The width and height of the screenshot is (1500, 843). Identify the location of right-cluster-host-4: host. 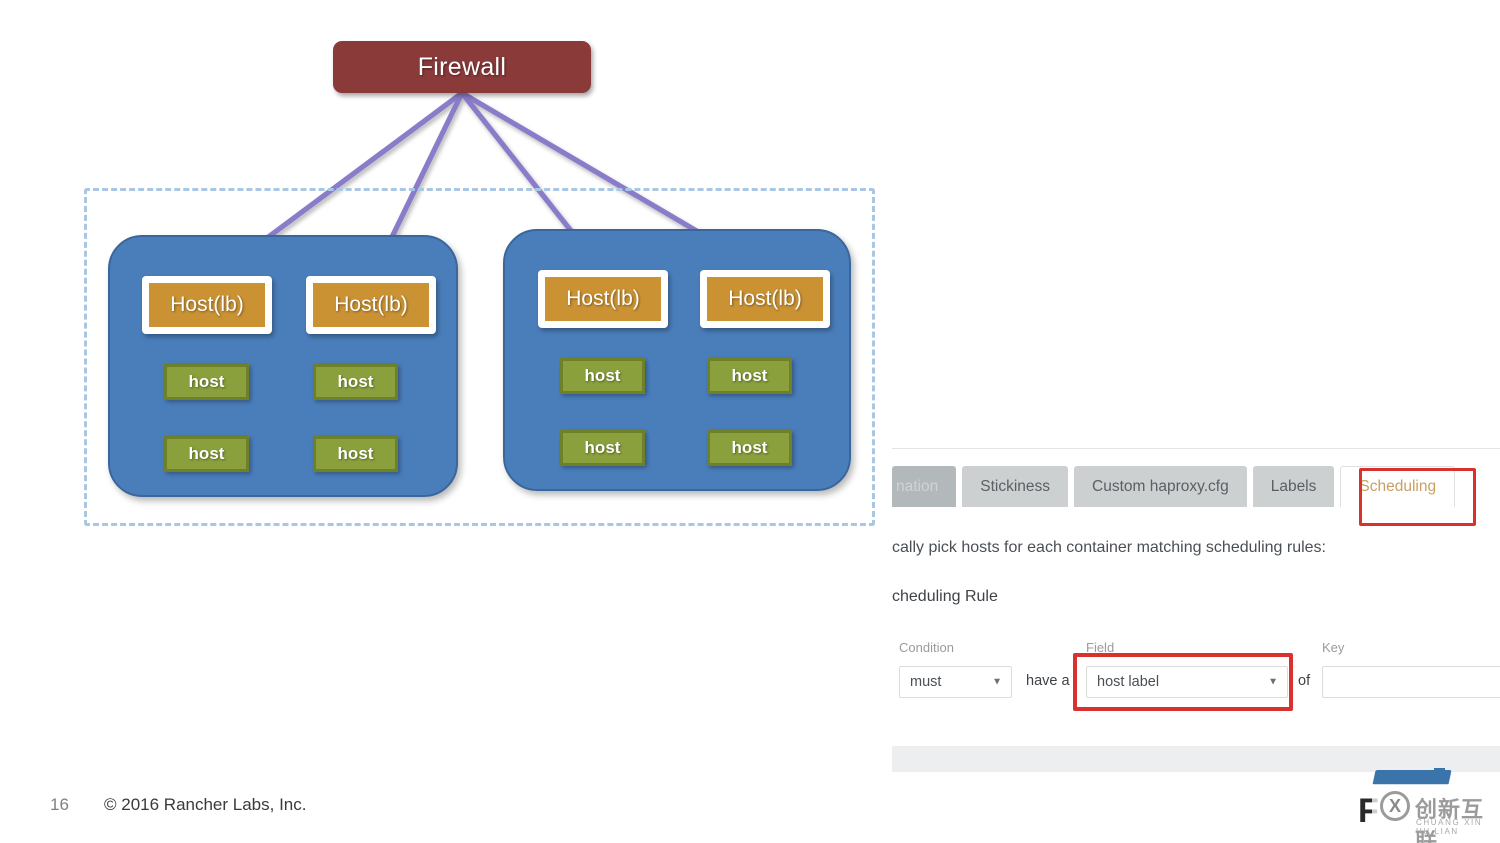
(749, 448).